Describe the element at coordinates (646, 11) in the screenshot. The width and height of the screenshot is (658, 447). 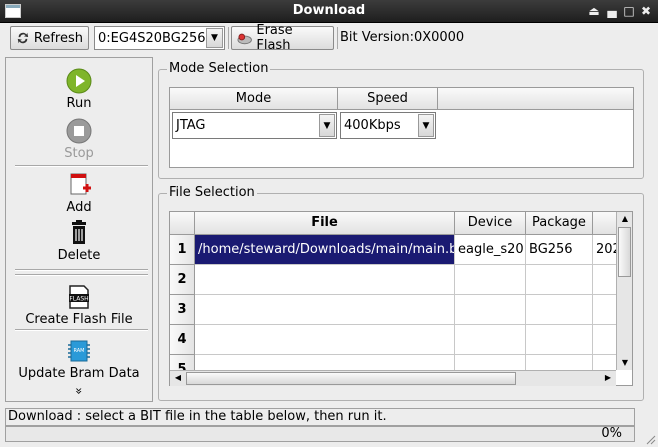
I see `close-icon: ✖` at that location.